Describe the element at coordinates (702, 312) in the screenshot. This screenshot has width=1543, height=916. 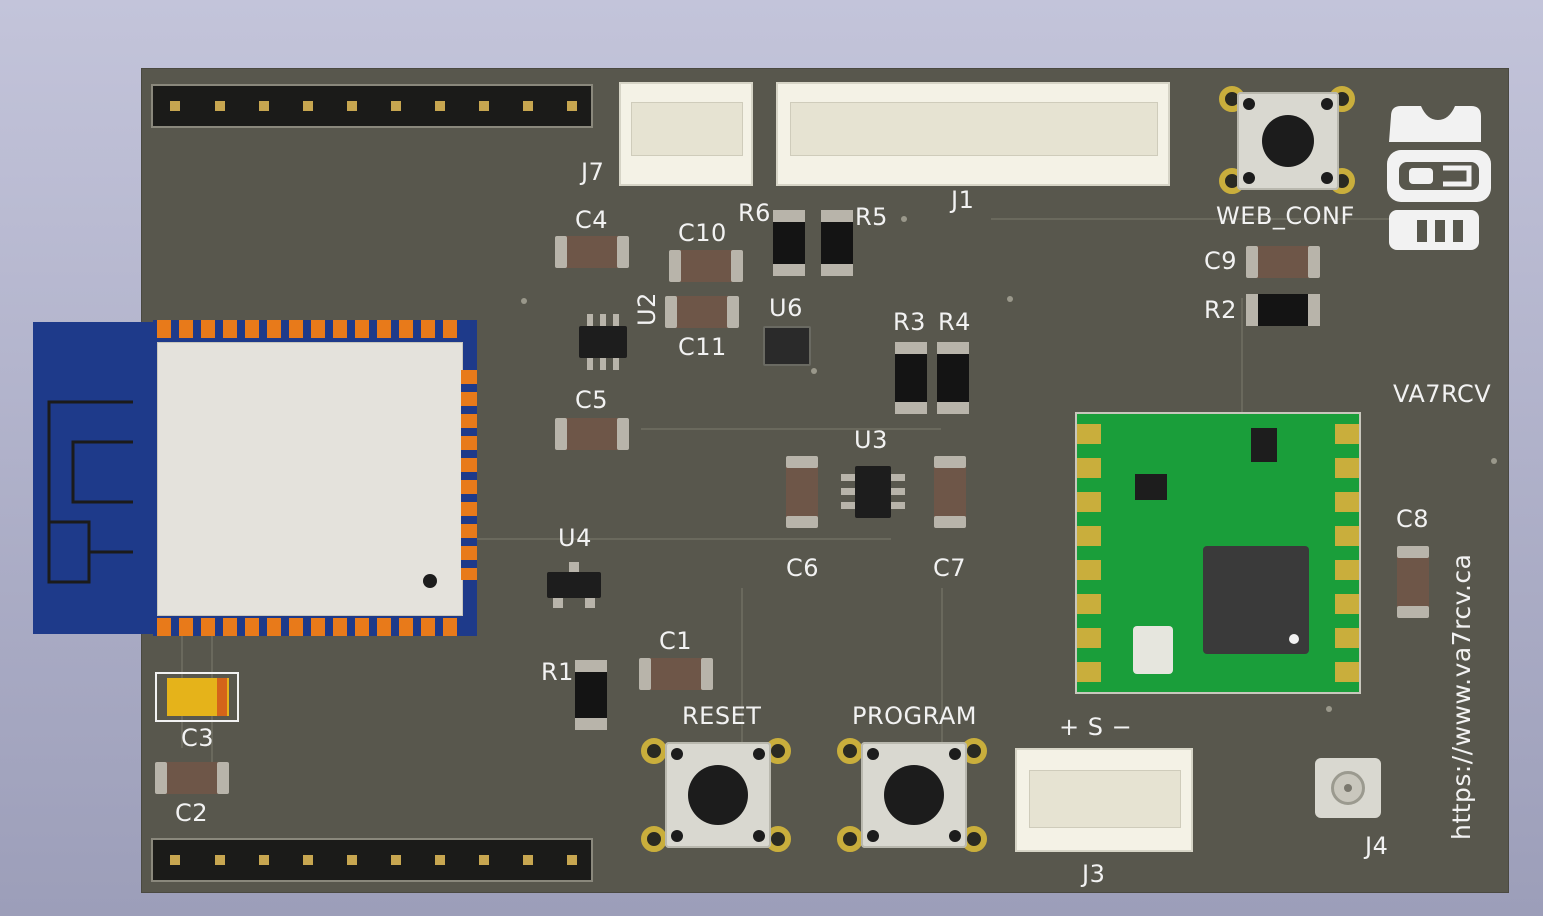
I see `capacitor-c11` at that location.